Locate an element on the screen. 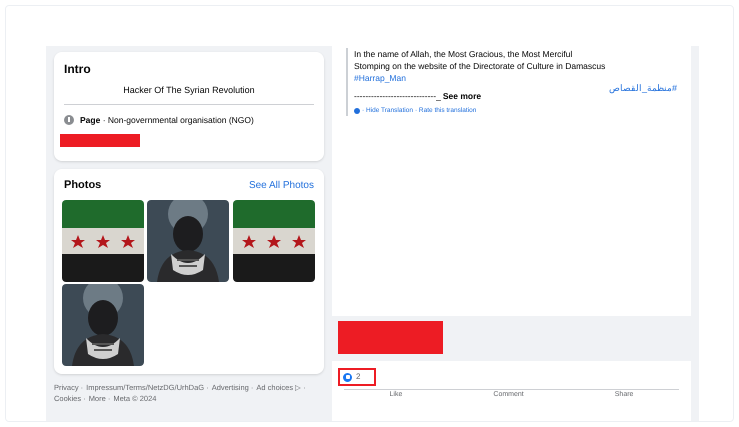 The width and height of the screenshot is (739, 427). category-text: Page · Non-governmental organisation (NGO) is located at coordinates (167, 120).